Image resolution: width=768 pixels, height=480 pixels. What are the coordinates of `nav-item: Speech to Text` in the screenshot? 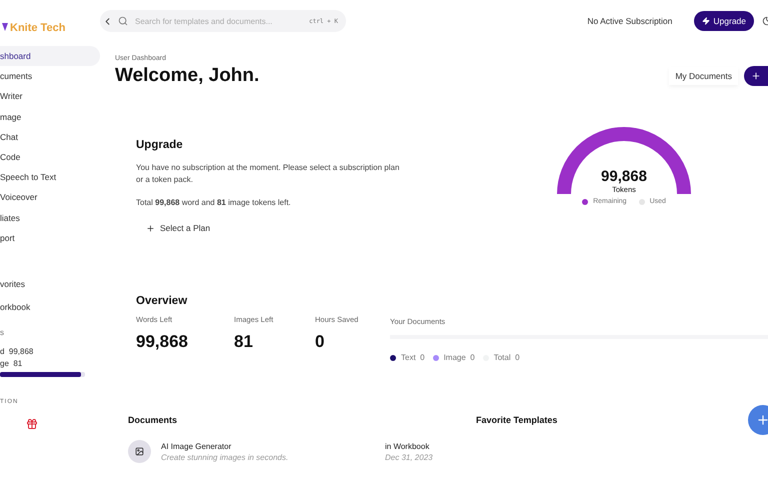 It's located at (50, 177).